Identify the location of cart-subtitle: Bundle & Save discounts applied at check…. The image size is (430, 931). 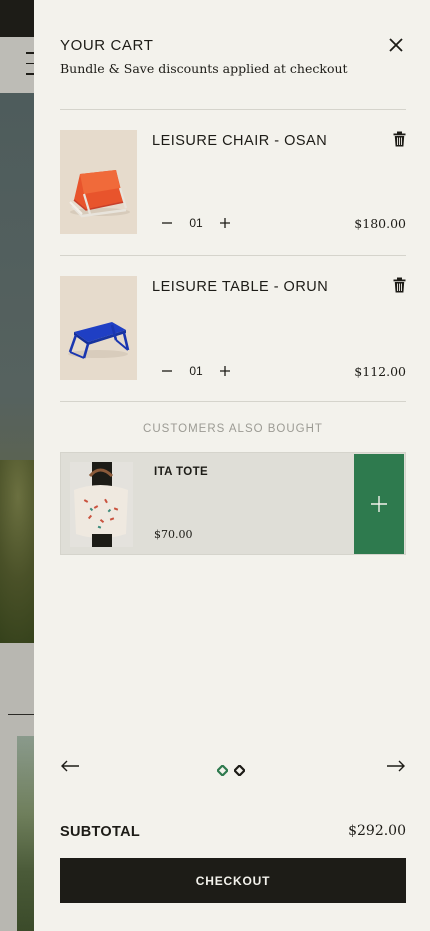
(204, 68).